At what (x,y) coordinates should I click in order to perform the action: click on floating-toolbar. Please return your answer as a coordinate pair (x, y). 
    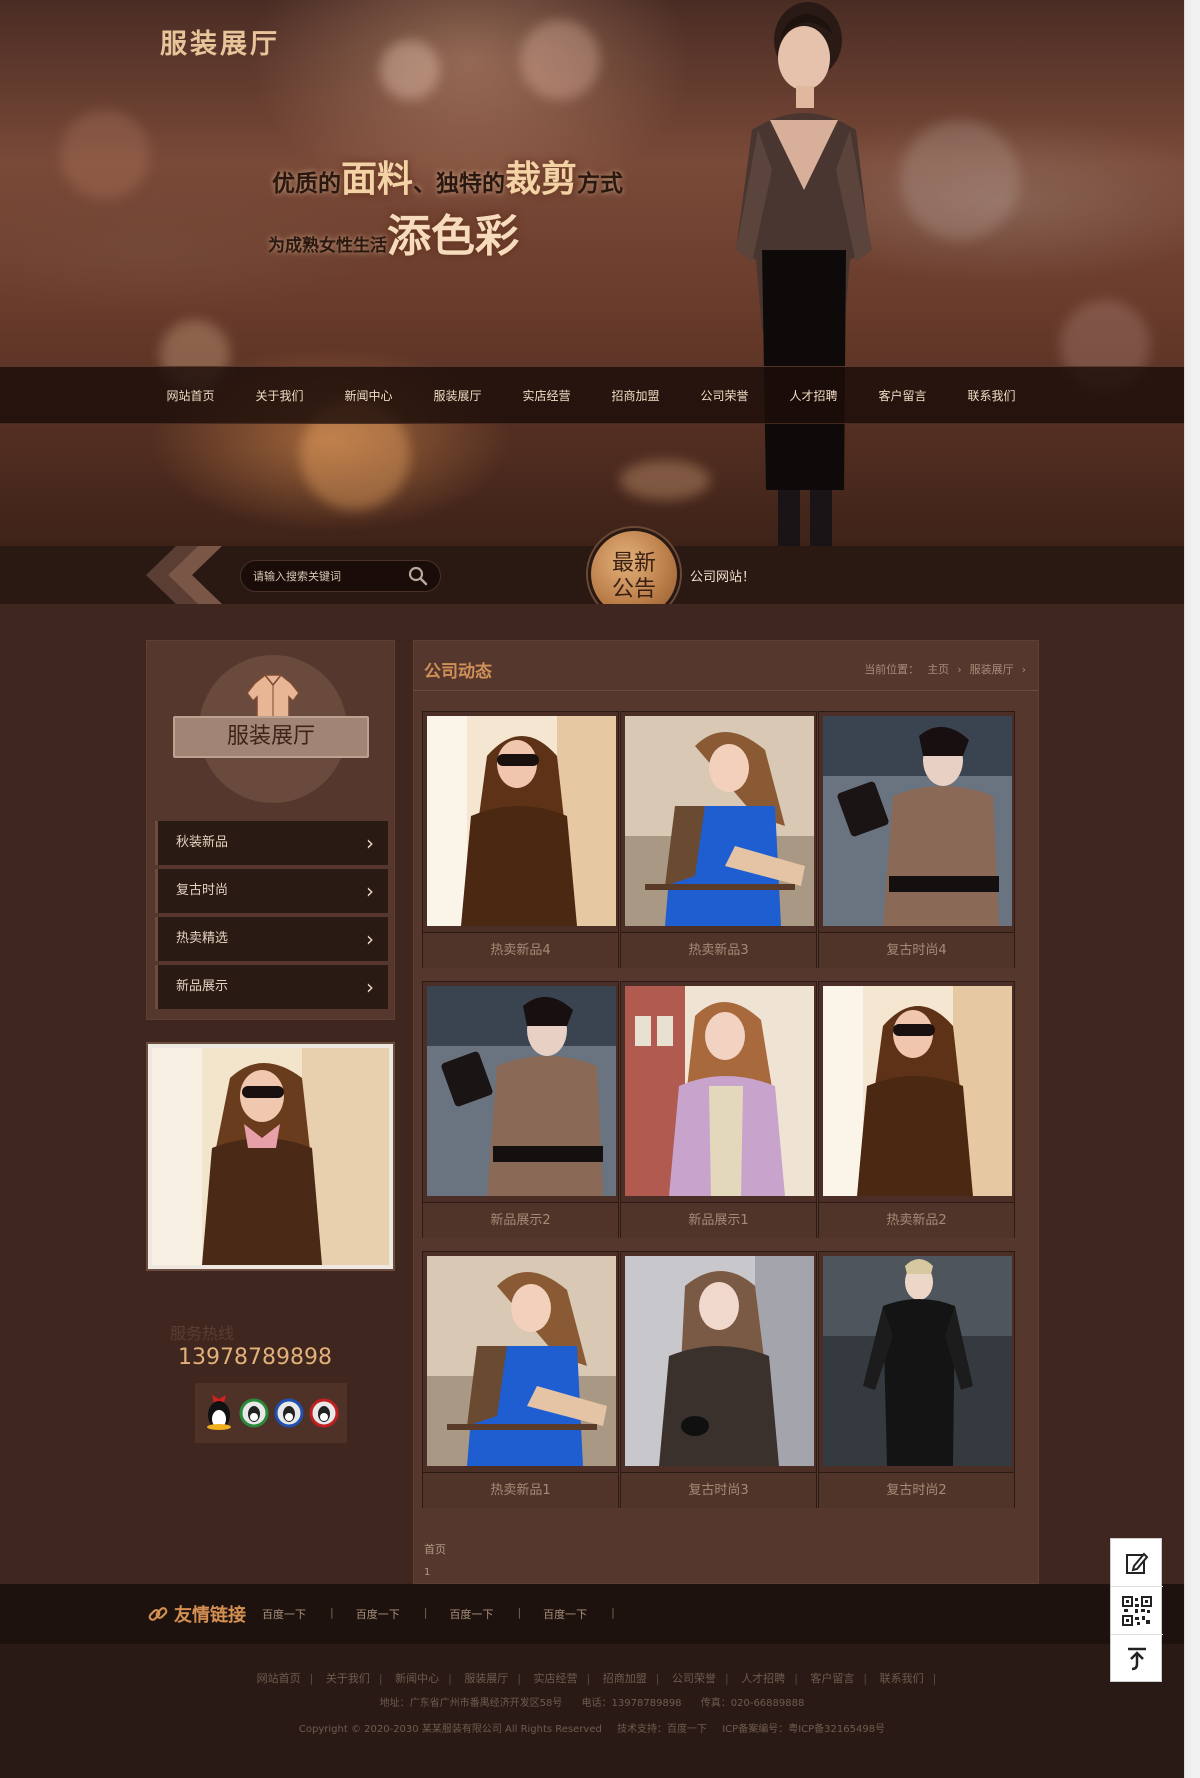
    Looking at the image, I should click on (1136, 1610).